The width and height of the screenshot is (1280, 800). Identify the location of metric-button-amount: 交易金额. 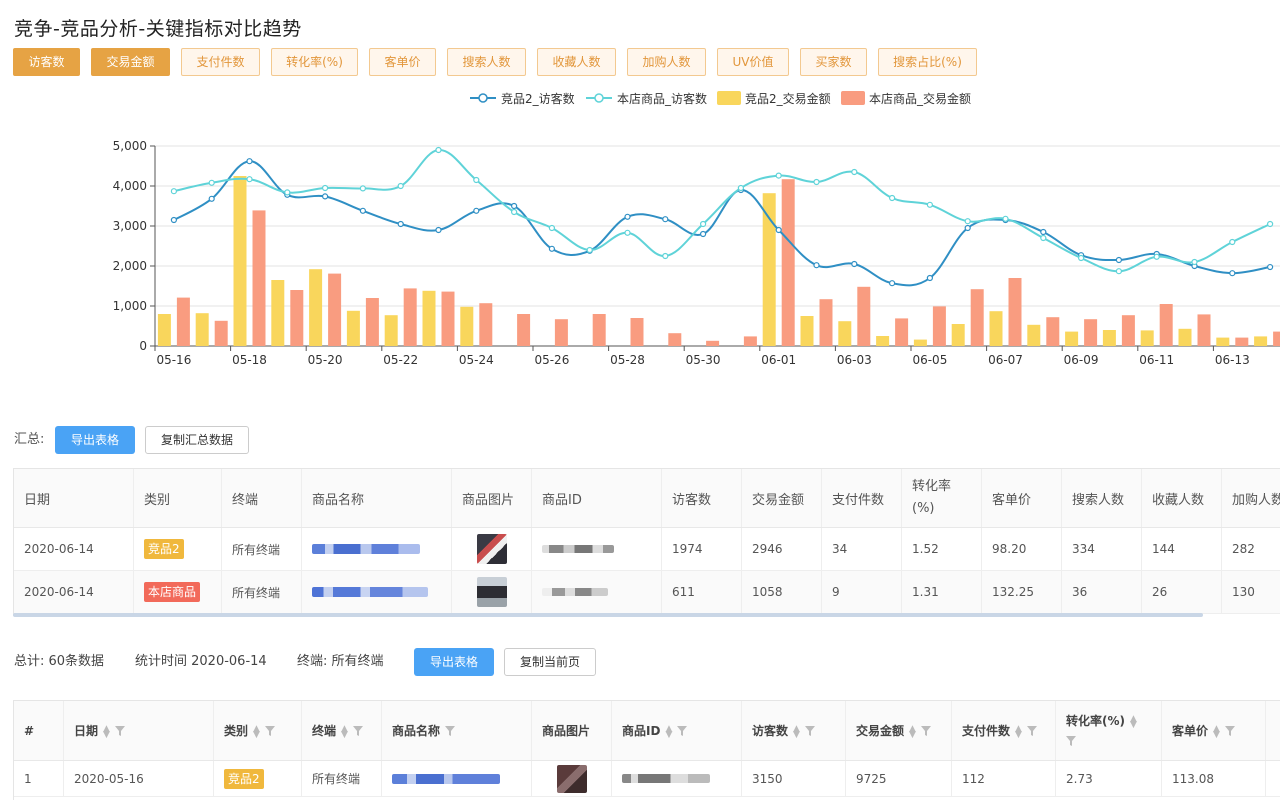
(130, 62).